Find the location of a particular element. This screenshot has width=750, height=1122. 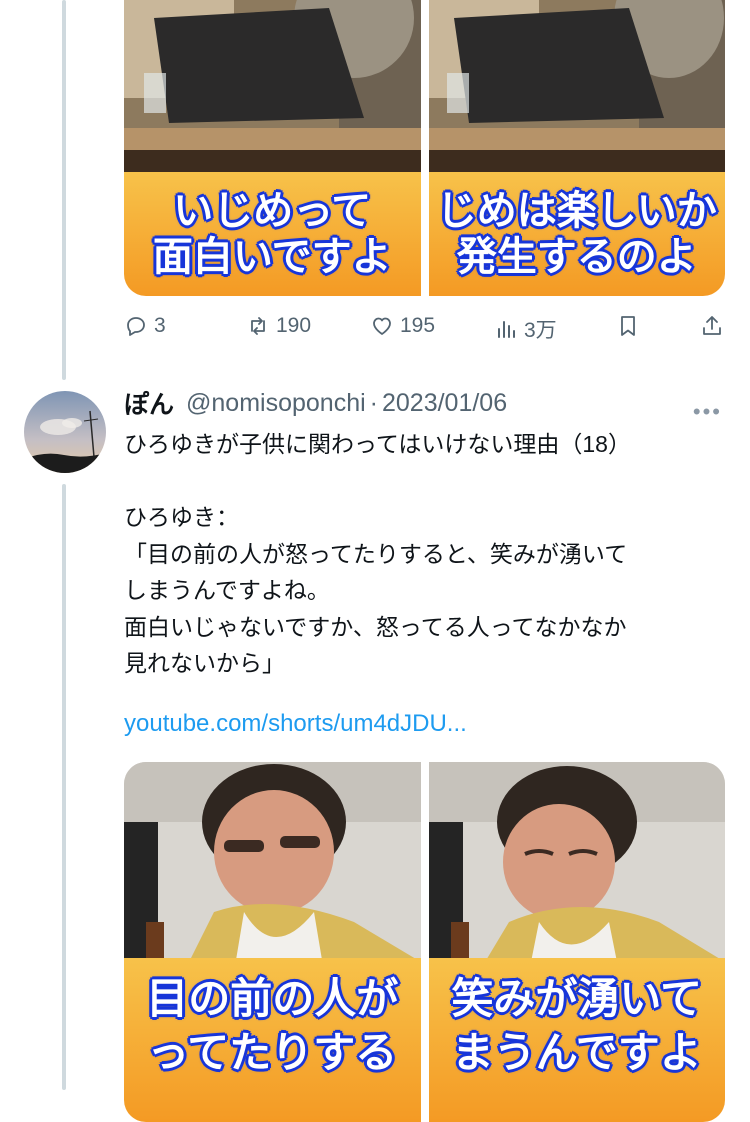

reply-count: 3 is located at coordinates (160, 325).